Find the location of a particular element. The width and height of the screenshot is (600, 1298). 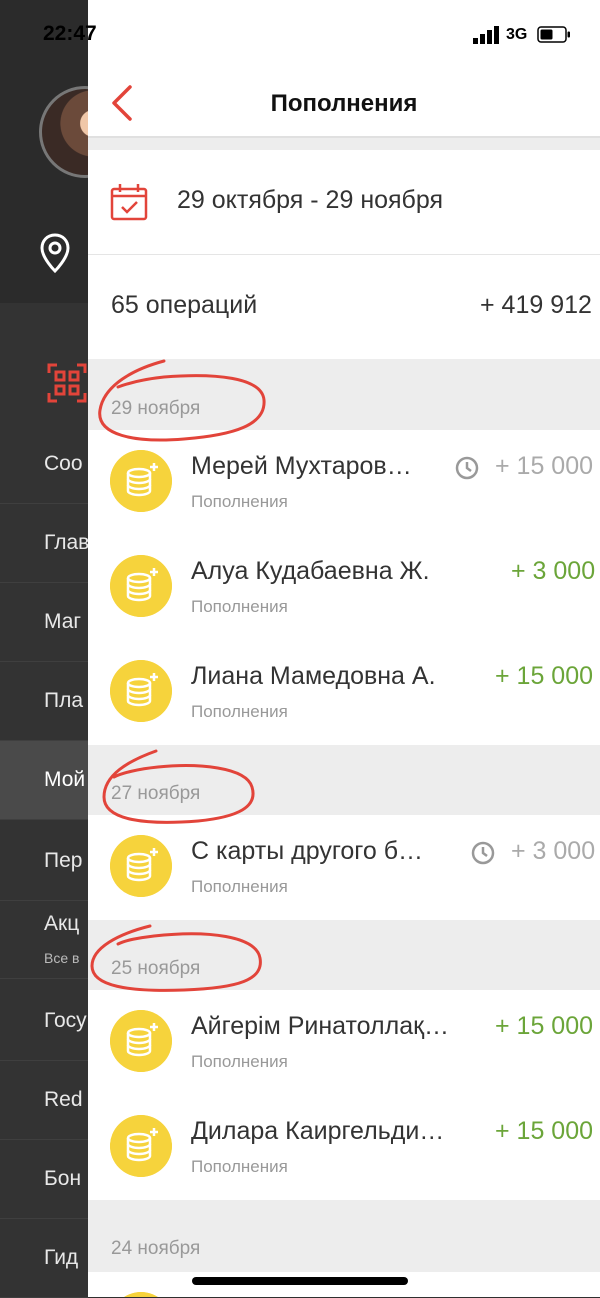

date-section-header: 27 ноября is located at coordinates (344, 781).